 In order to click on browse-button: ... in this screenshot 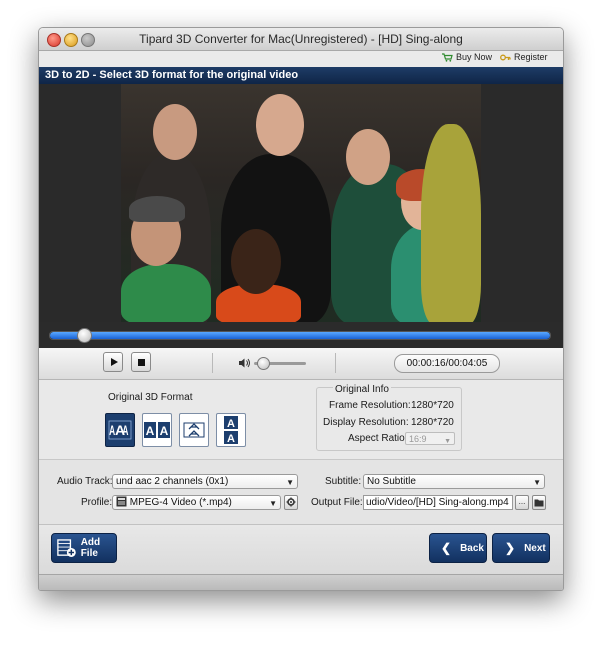, I will do `click(522, 502)`.